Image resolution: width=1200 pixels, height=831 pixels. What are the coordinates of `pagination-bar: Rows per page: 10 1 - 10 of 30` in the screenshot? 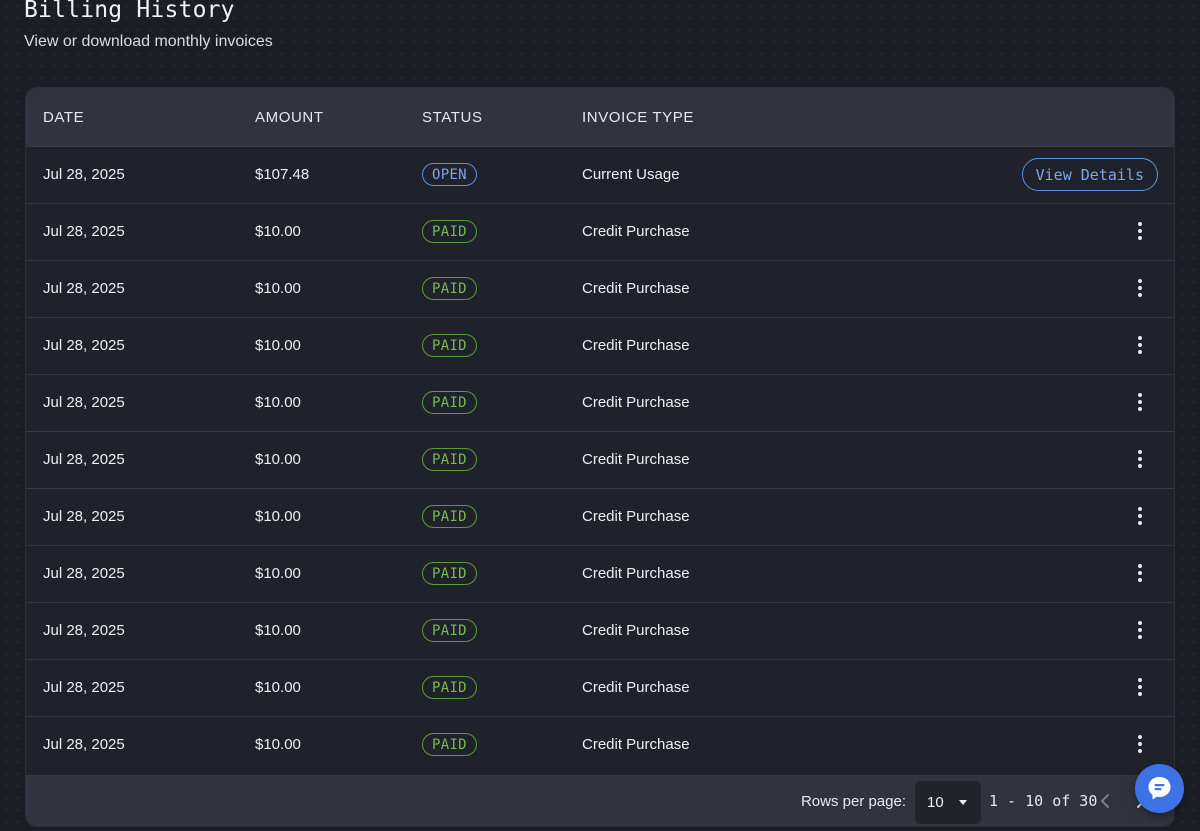 It's located at (600, 800).